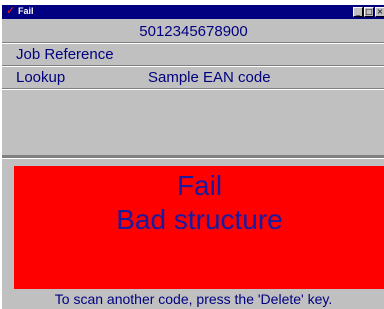 This screenshot has height=309, width=384. I want to click on maximize-button: □, so click(369, 12).